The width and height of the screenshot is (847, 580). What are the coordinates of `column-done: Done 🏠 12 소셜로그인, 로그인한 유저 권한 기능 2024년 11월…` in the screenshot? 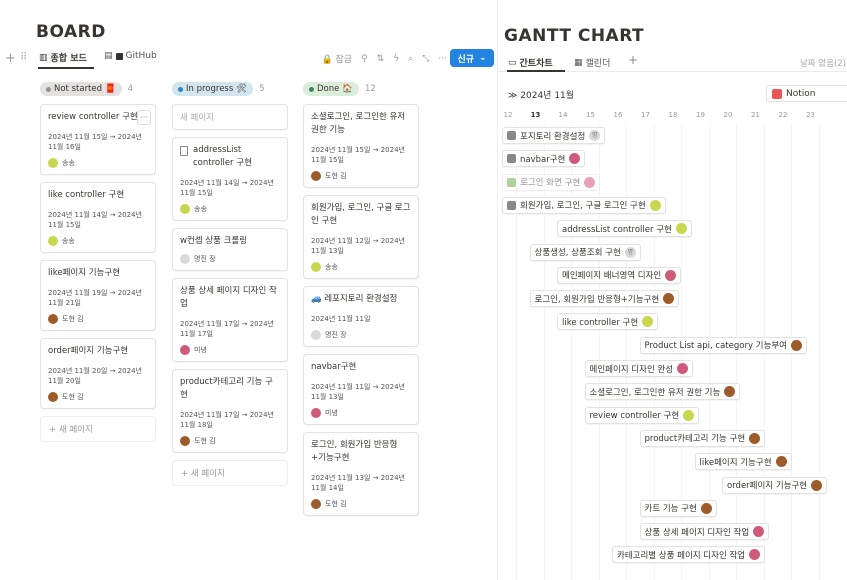 It's located at (361, 301).